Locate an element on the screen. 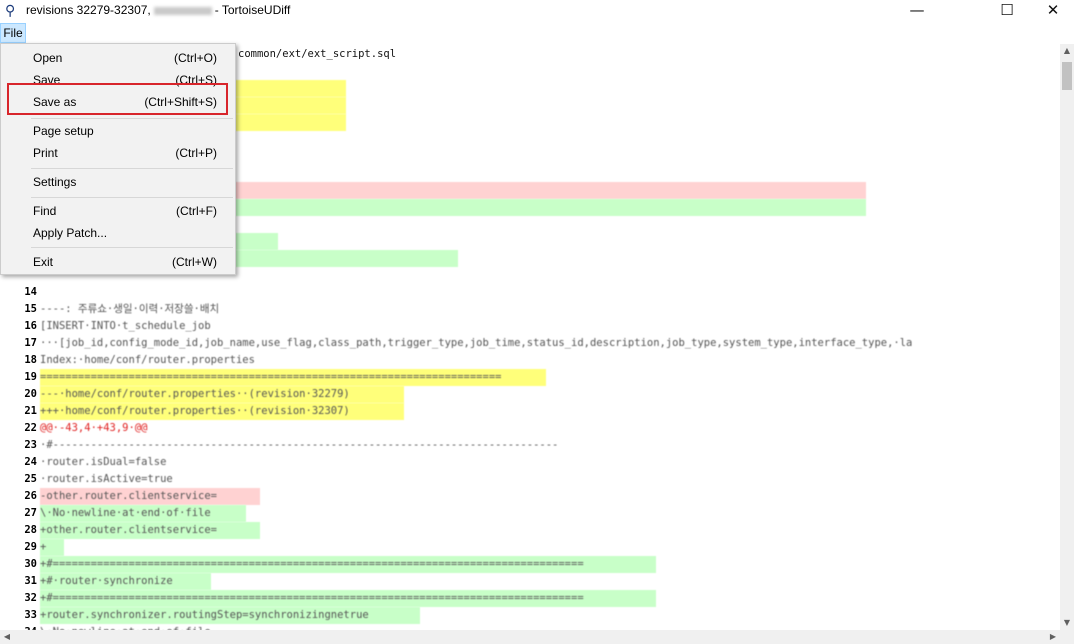  menu-item-shortcut: (Ctrl+O) is located at coordinates (195, 58).